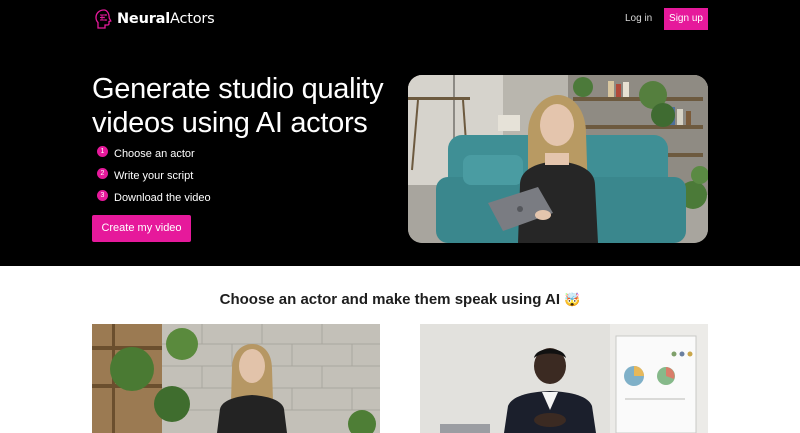  Describe the element at coordinates (102, 195) in the screenshot. I see `step-number-badge: 3` at that location.